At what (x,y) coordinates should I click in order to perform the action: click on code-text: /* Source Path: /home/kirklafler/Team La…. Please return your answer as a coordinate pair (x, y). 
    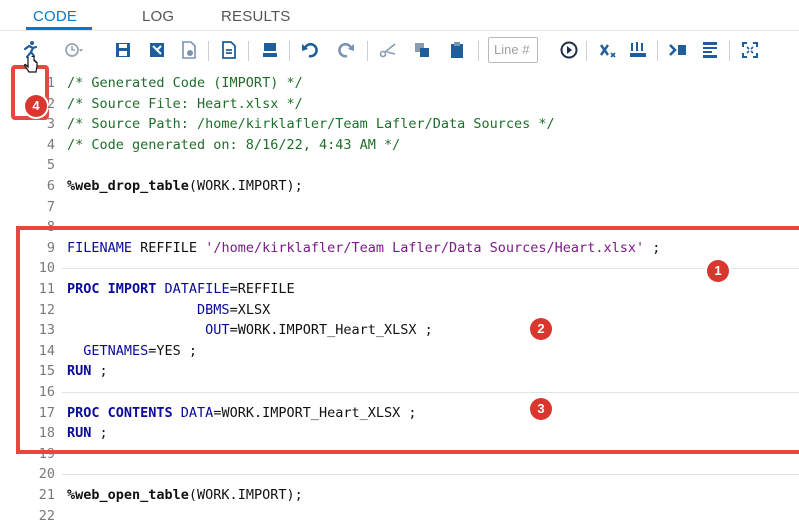
    Looking at the image, I should click on (311, 124).